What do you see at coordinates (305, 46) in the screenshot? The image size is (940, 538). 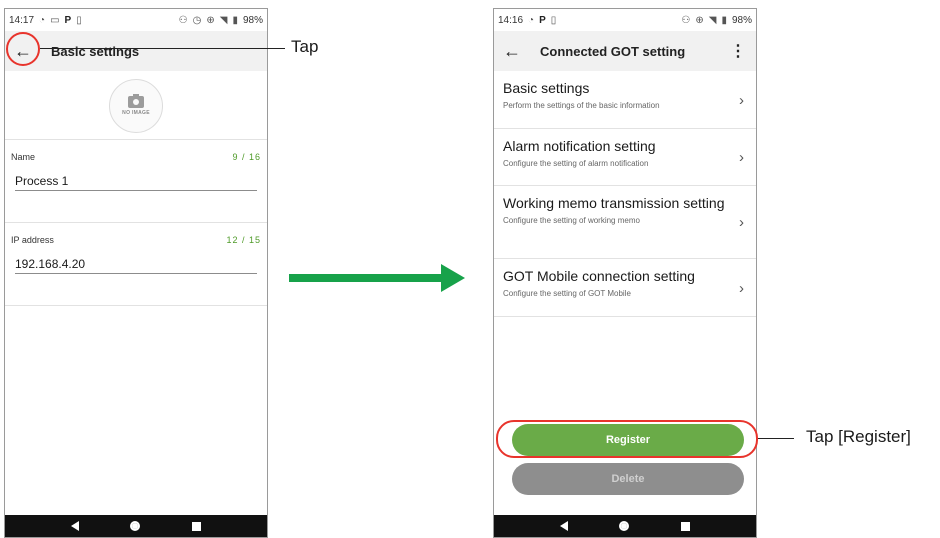 I see `callout-tap: Tap` at bounding box center [305, 46].